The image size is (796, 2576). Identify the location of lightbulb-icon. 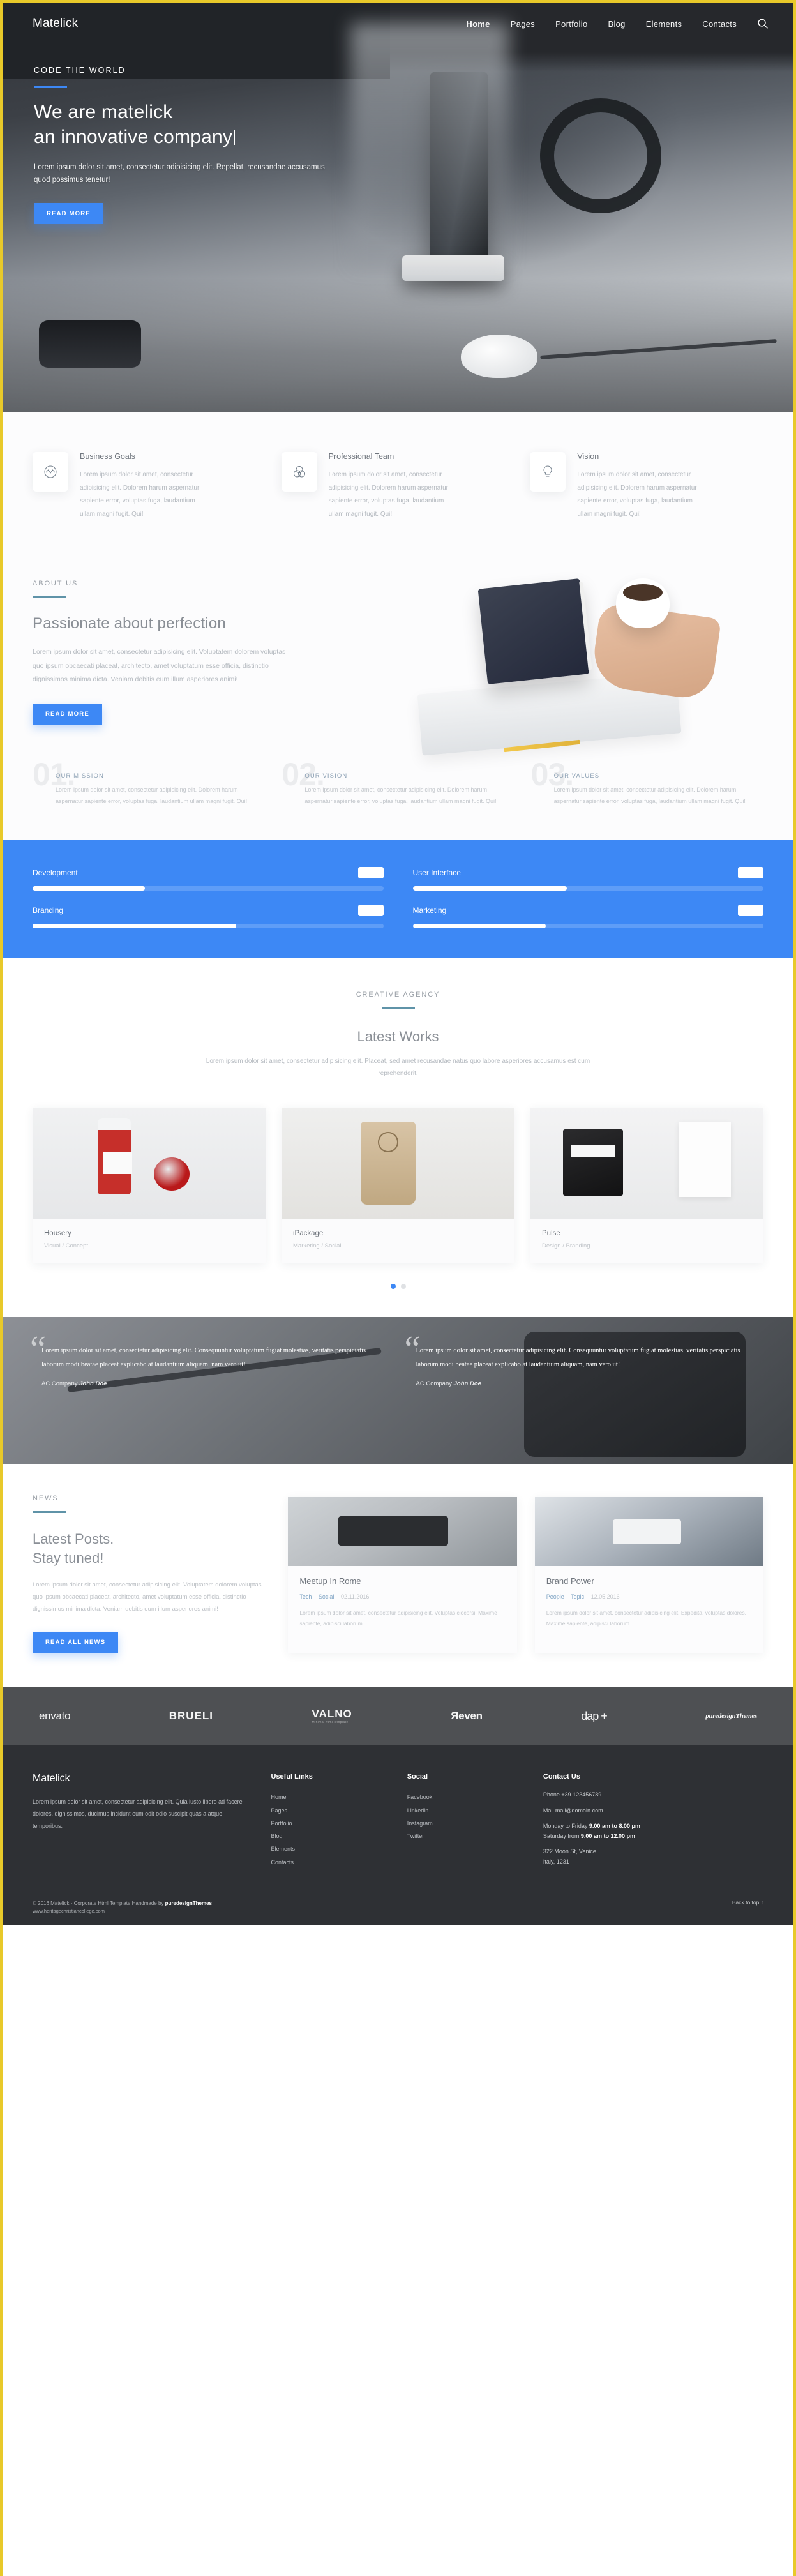
(548, 472).